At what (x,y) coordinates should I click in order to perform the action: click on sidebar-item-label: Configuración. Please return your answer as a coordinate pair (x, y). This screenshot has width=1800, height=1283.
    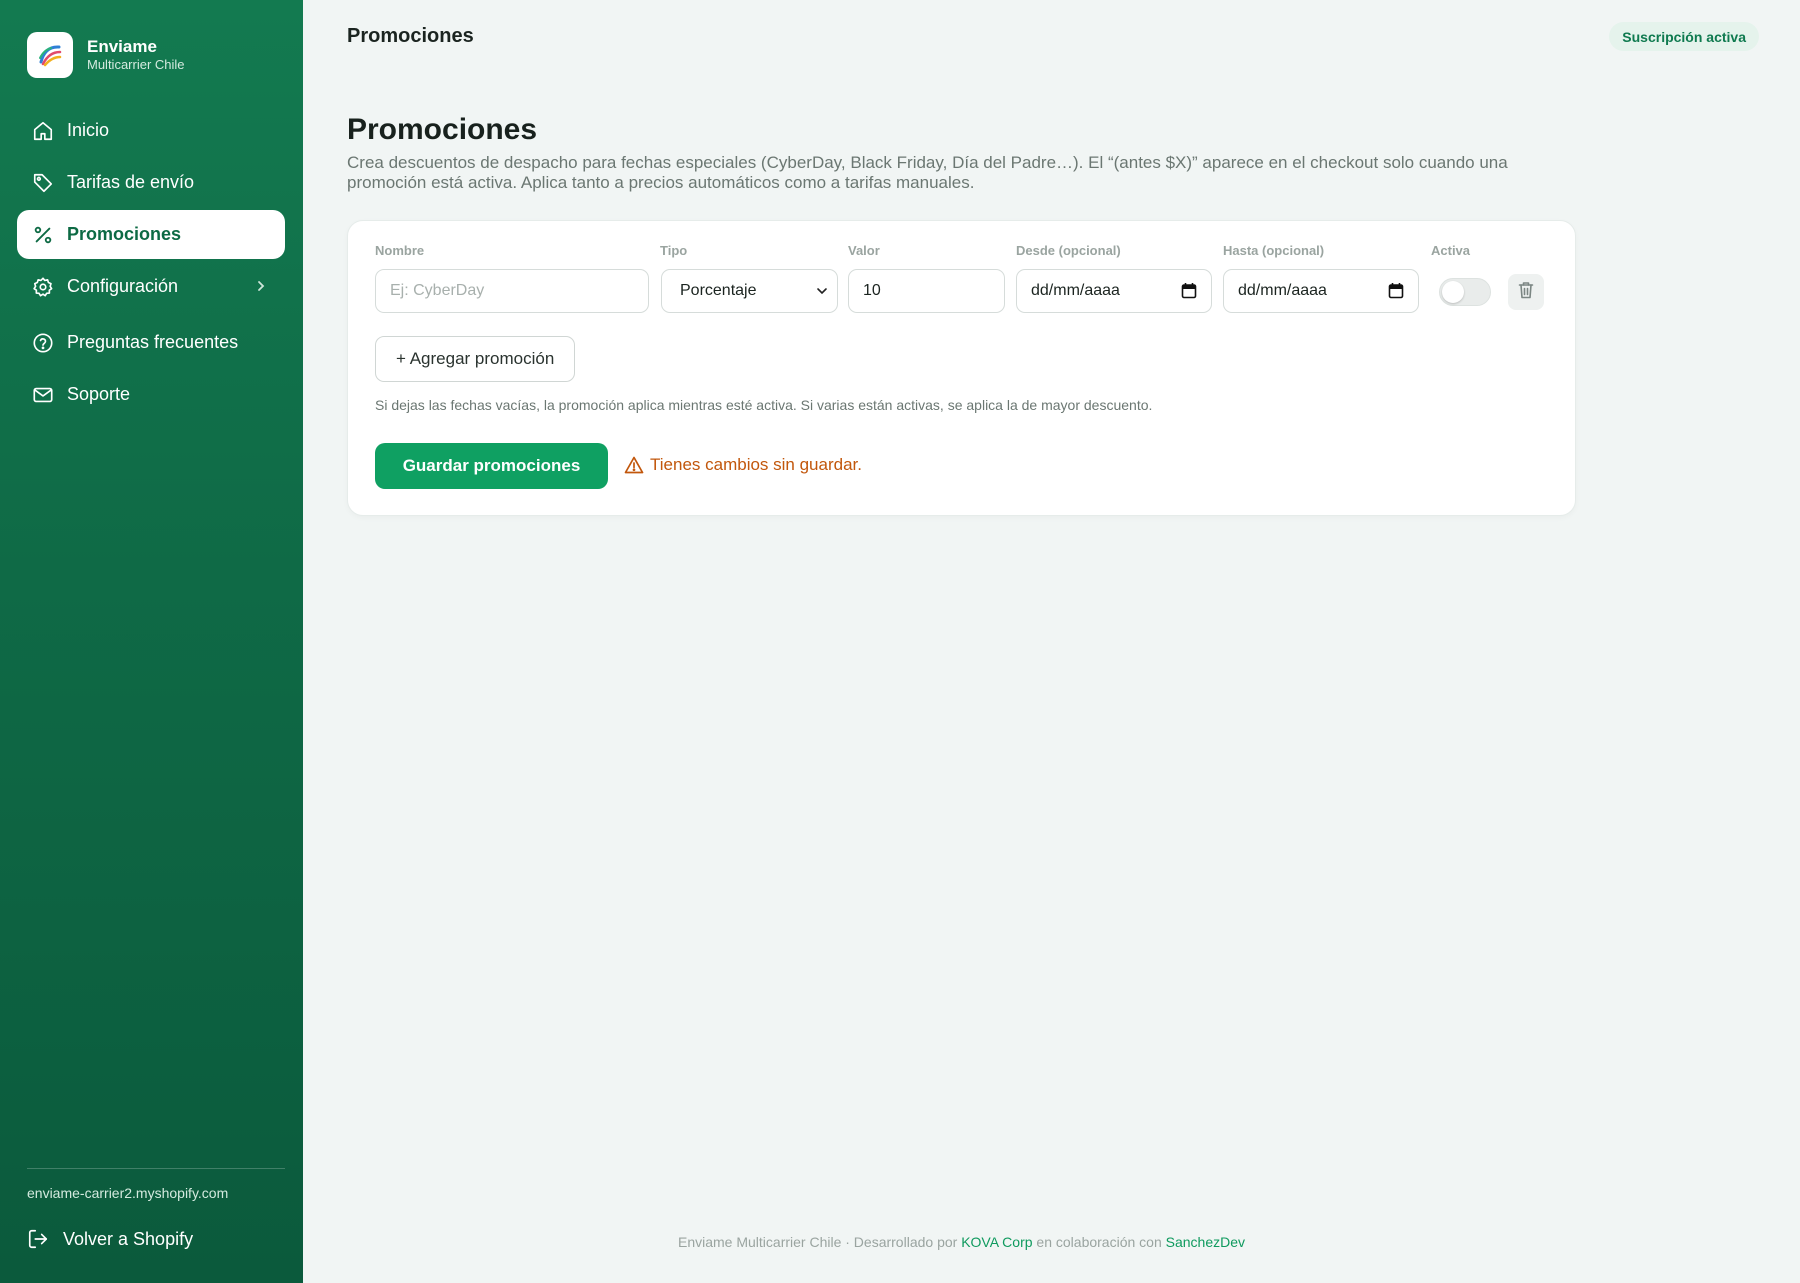
    Looking at the image, I should click on (123, 286).